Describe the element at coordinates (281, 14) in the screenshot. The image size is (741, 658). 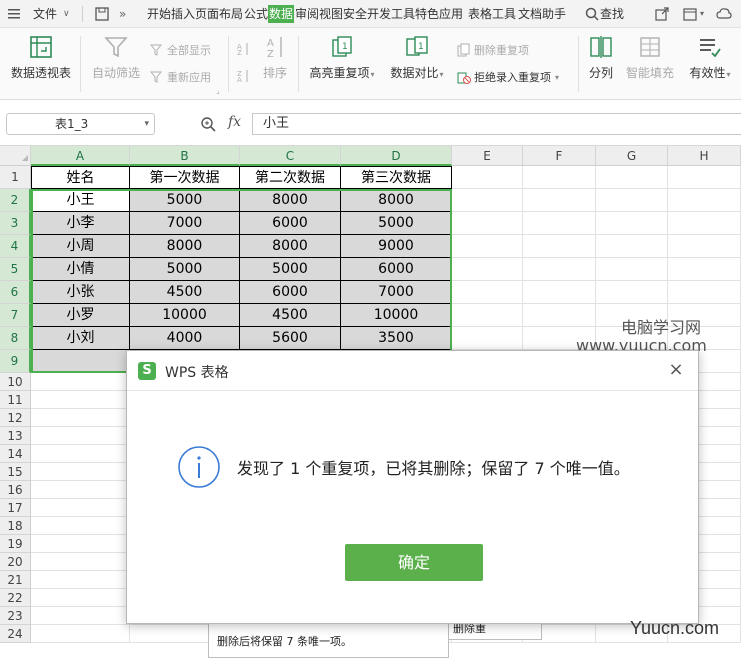
I see `tab-data: 数据` at that location.